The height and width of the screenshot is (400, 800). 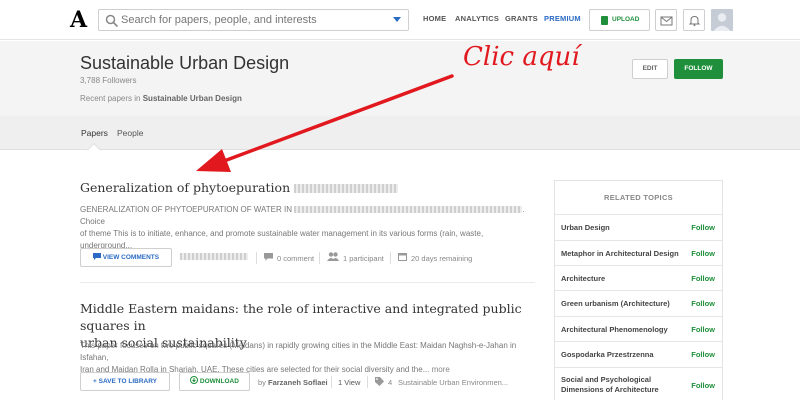 I want to click on tag-icon, so click(x=379, y=381).